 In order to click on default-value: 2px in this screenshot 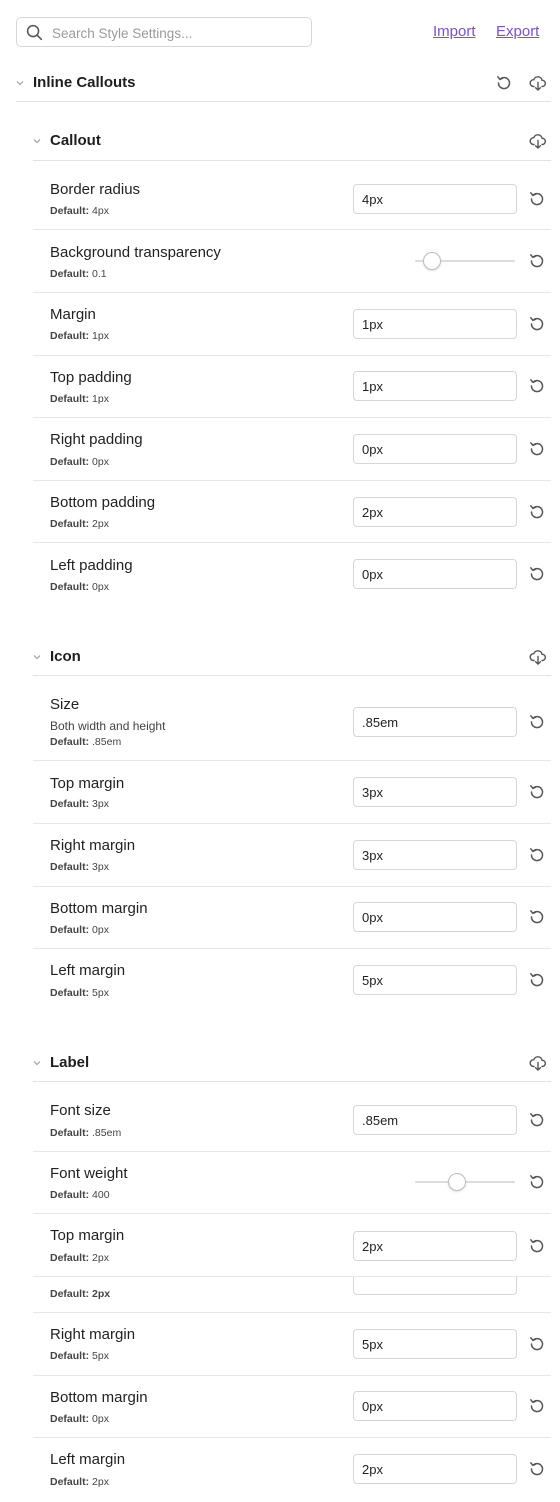, I will do `click(100, 524)`.